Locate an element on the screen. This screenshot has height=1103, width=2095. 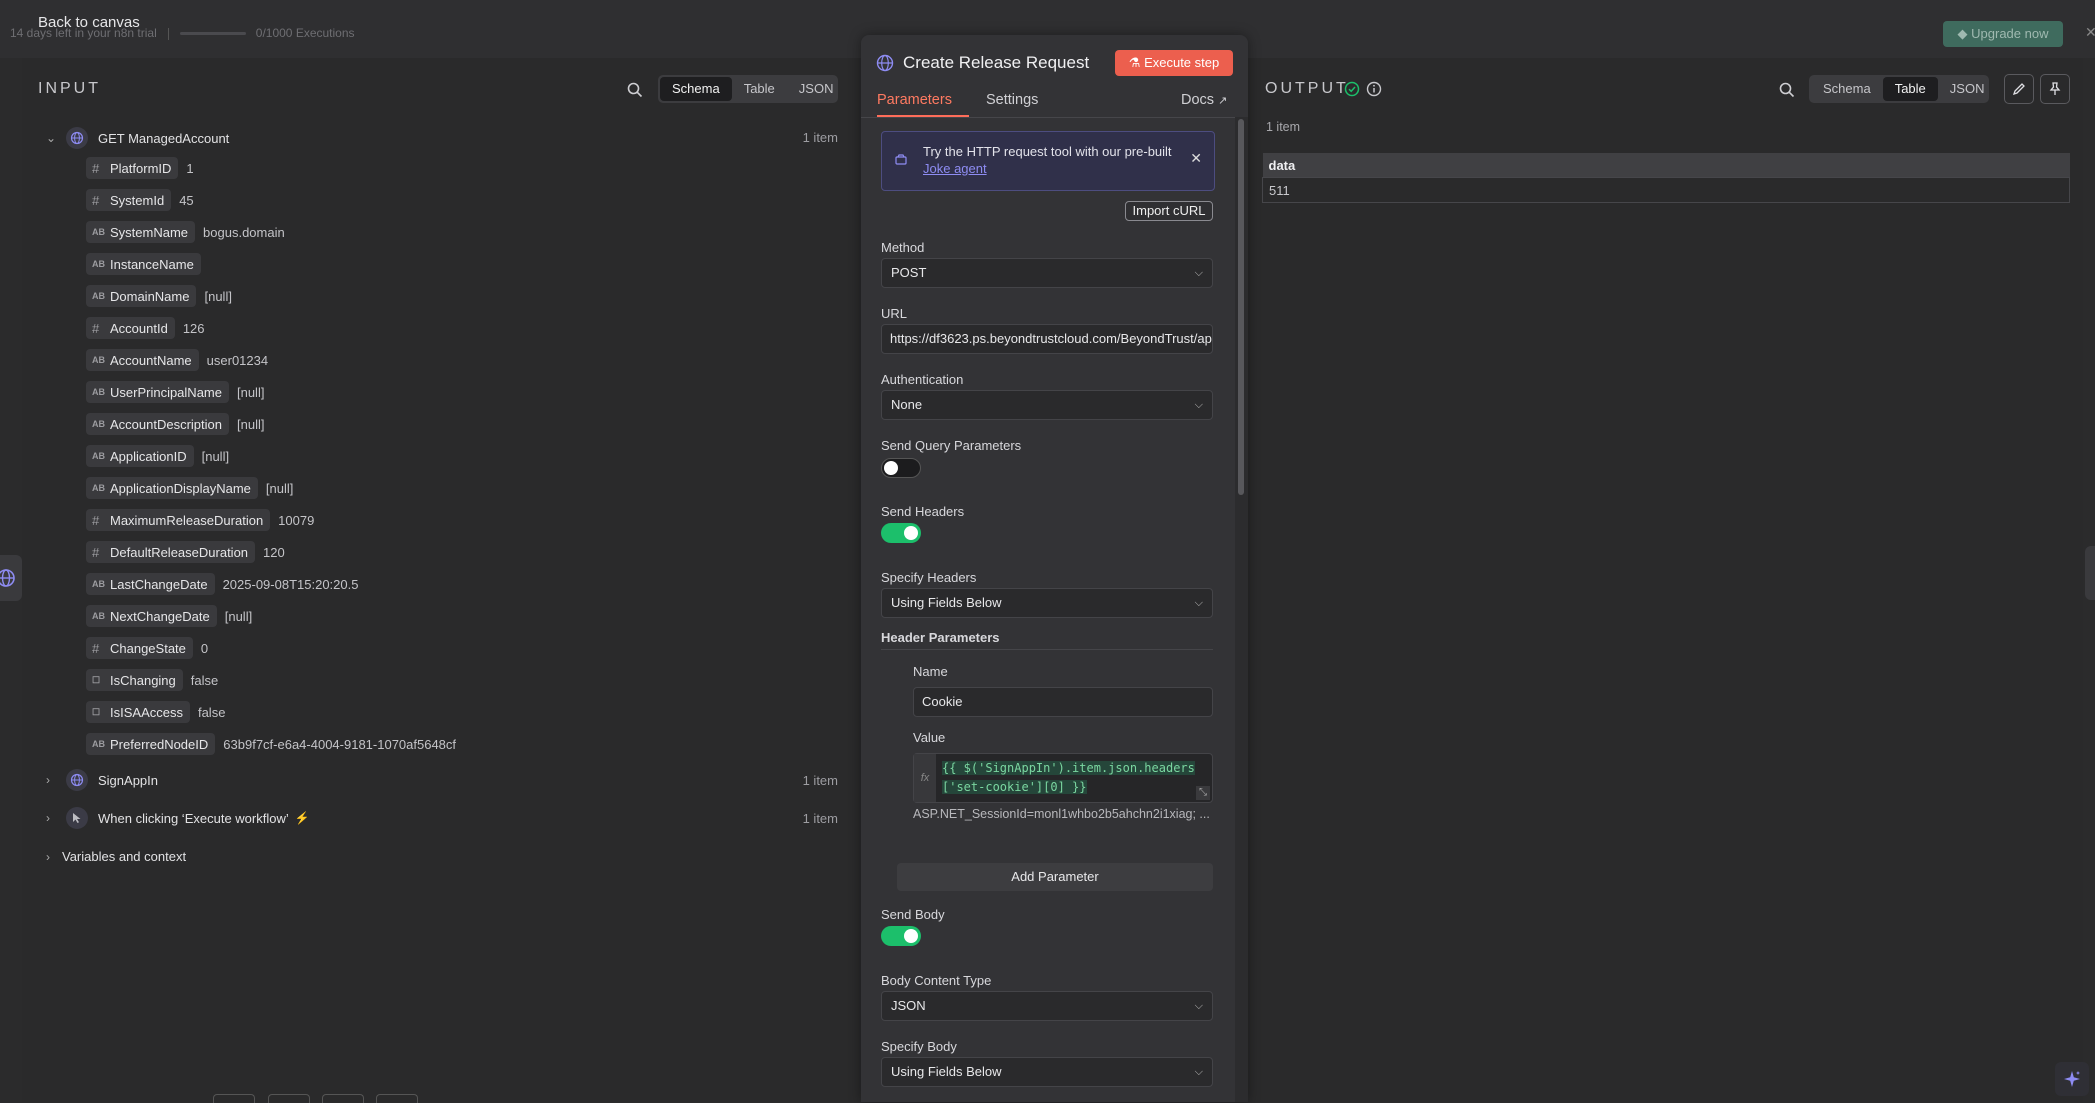
execute-step-button: ⚗ Execute step is located at coordinates (1174, 63).